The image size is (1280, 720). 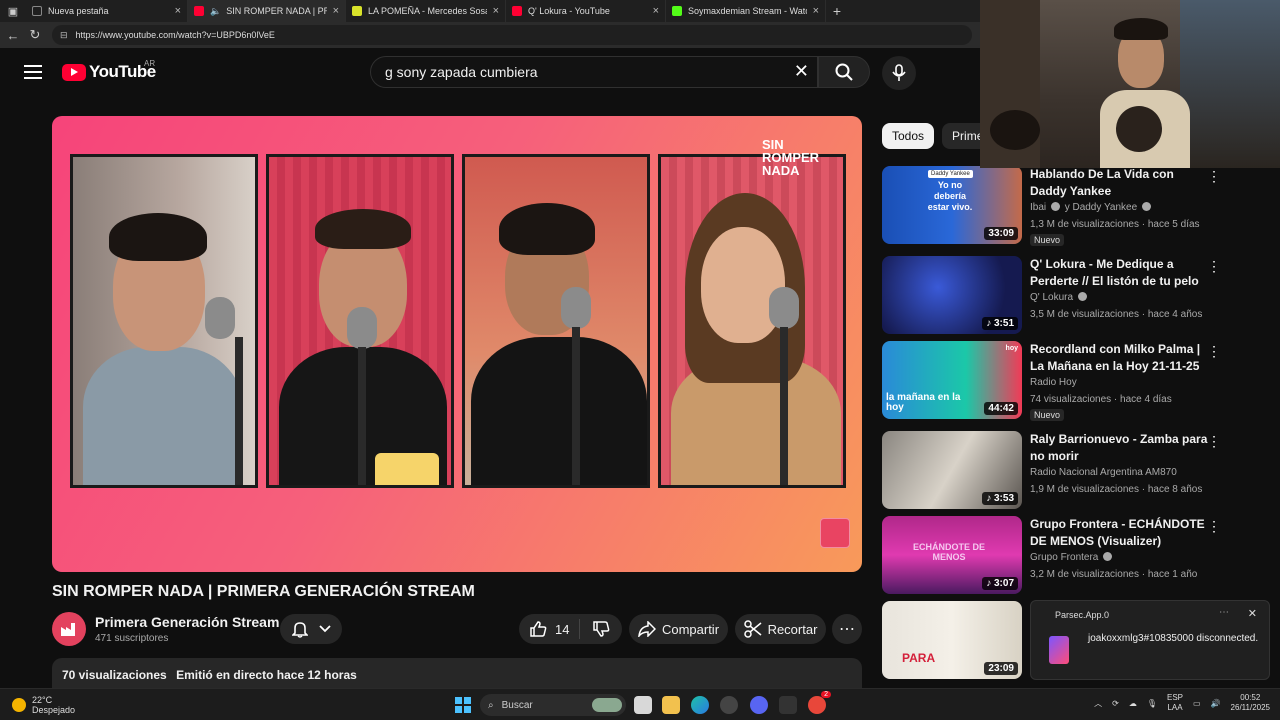 I want to click on video-thumbnail: ECHÁNDOTE DE MENOS ♪ 3:07, so click(x=952, y=555).